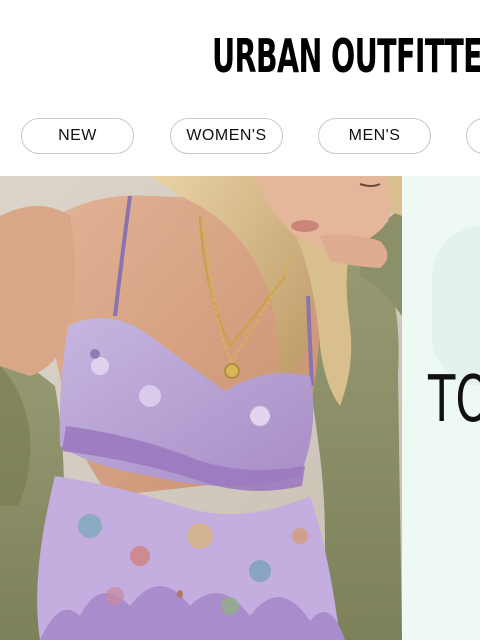 The height and width of the screenshot is (640, 480). What do you see at coordinates (226, 136) in the screenshot?
I see `category-pill-womens: WOMEN'S` at bounding box center [226, 136].